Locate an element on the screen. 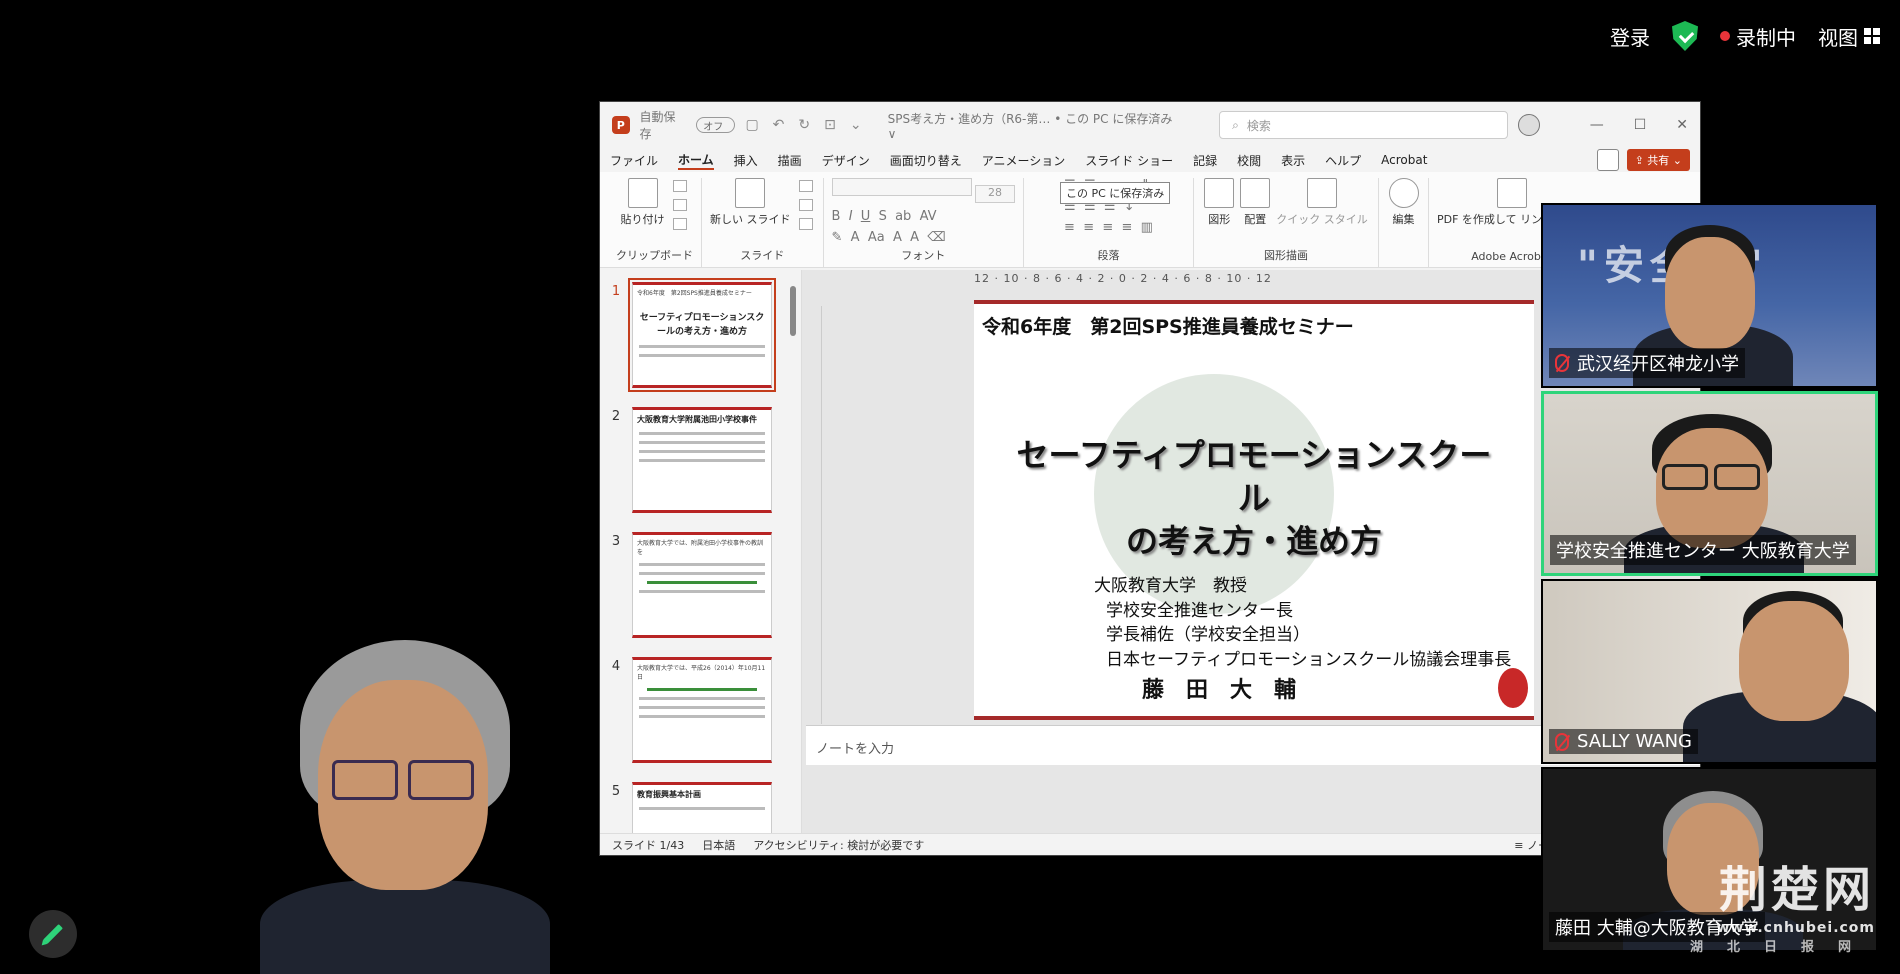 The height and width of the screenshot is (974, 1900). participant-name: SALLY WANG is located at coordinates (1634, 741).